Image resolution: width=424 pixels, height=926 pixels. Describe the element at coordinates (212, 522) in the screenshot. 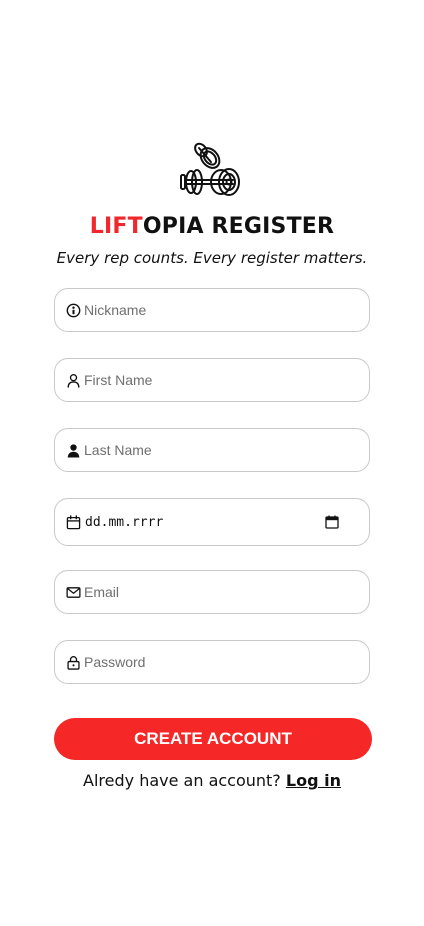

I see `birth-date-field: dd.mm.rrrr` at that location.